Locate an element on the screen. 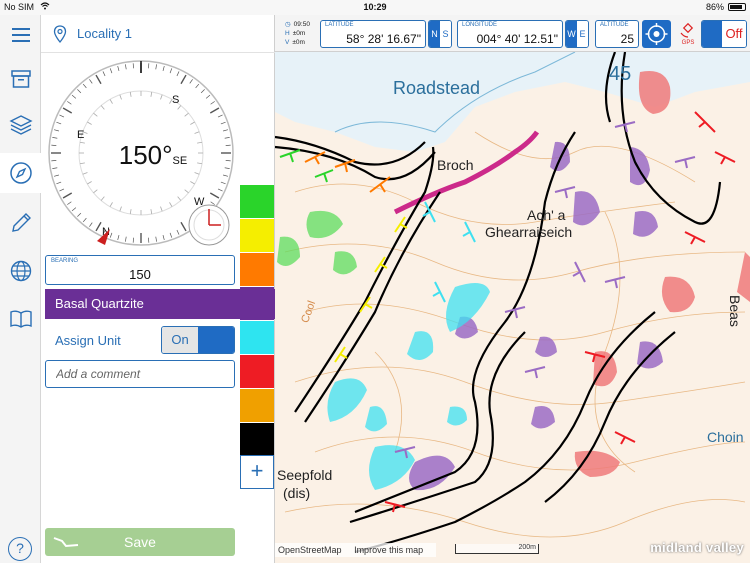 Image resolution: width=750 pixels, height=563 pixels. longitude-field: LONGITUDE 004° 40' 12.51" is located at coordinates (510, 34).